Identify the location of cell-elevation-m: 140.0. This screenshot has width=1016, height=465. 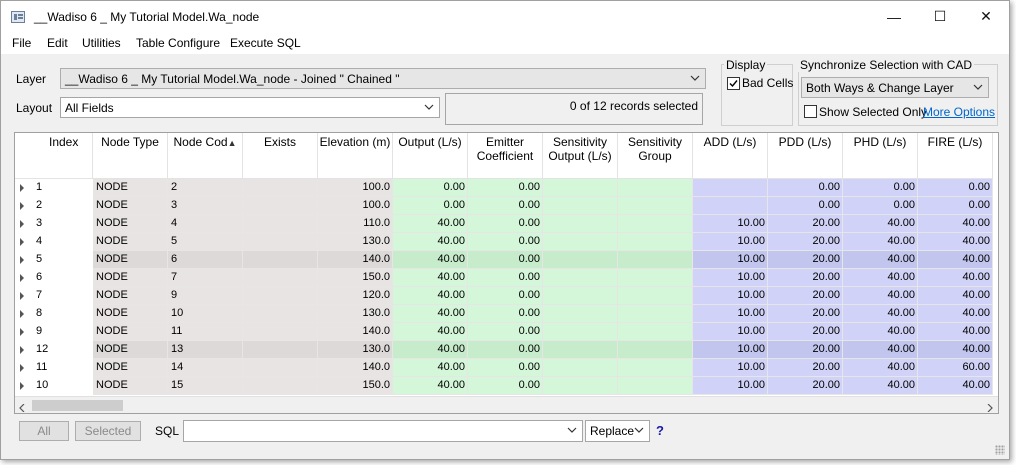
(355, 332).